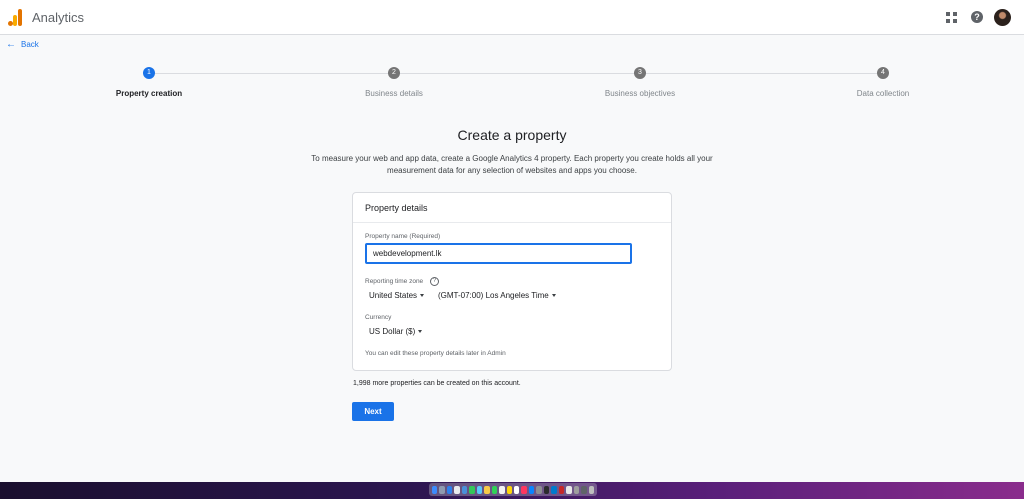  I want to click on maps-icon, so click(479, 489).